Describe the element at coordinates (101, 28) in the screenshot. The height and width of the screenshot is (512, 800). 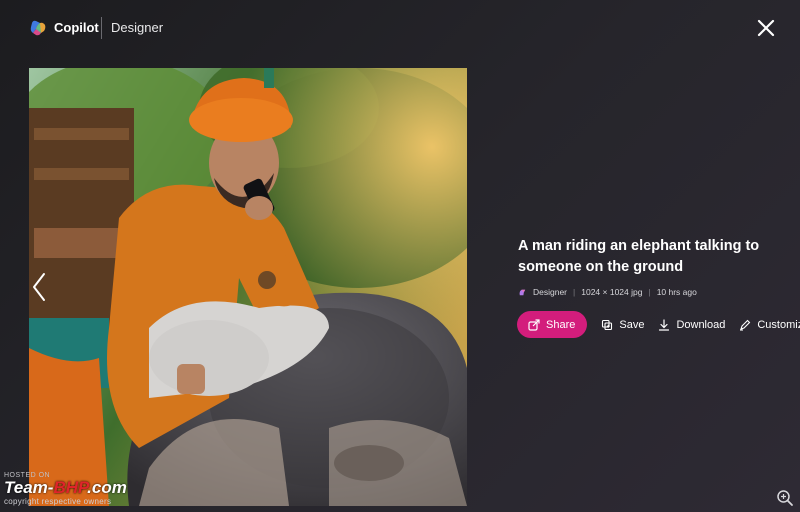
I see `header-divider` at that location.